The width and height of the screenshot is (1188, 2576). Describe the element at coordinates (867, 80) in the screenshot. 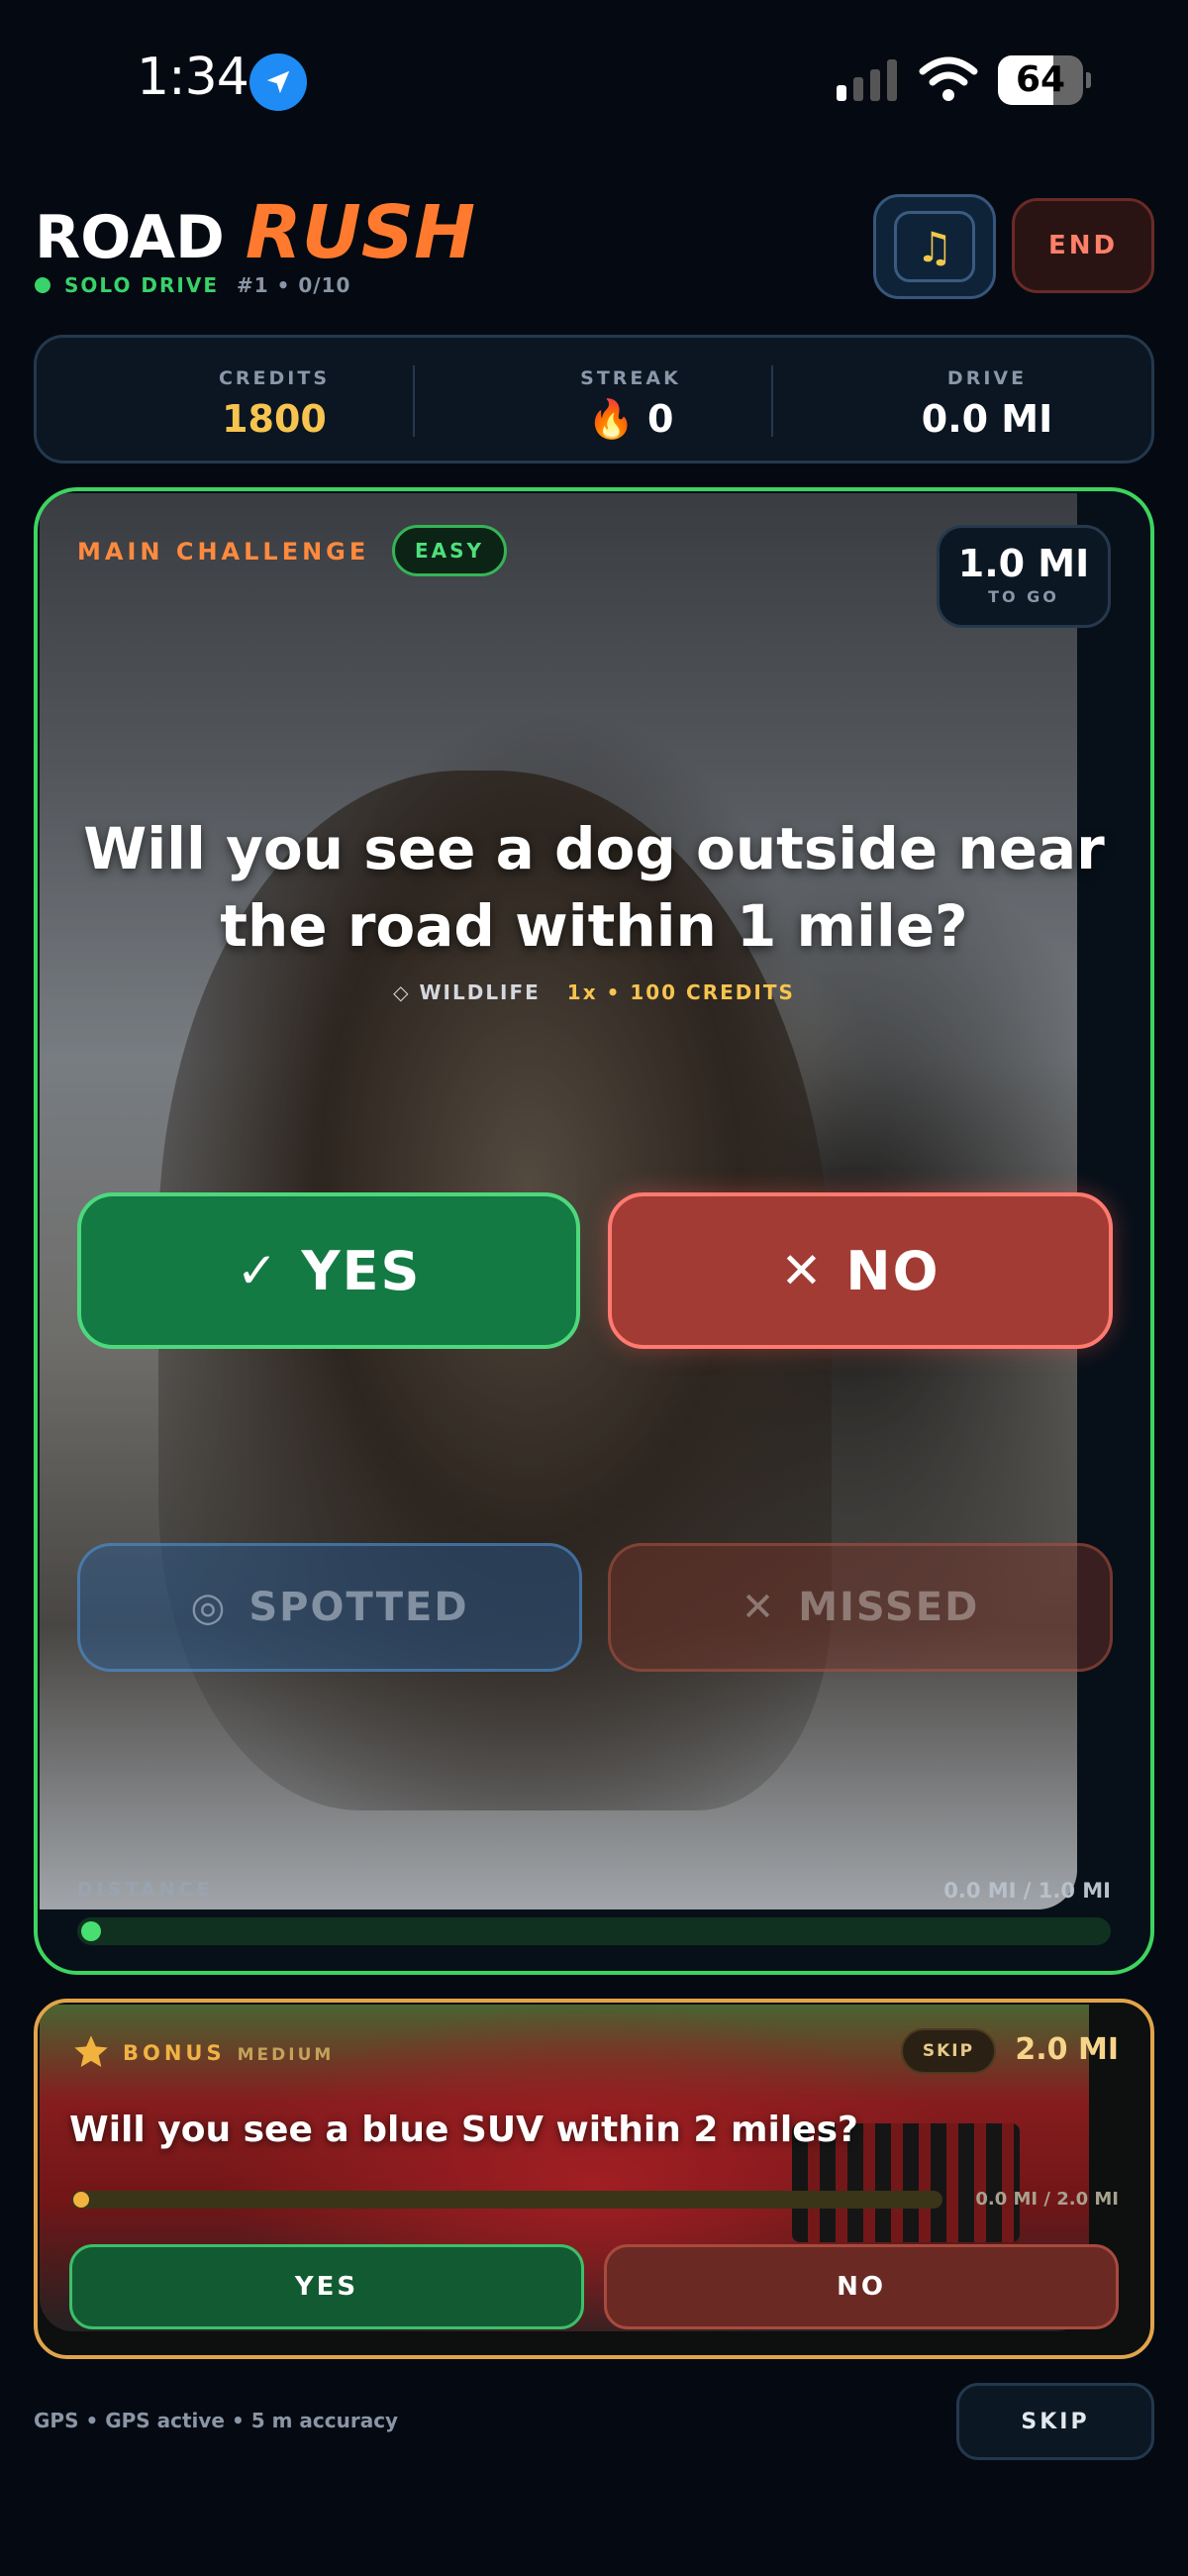

I see `signal-icon` at that location.